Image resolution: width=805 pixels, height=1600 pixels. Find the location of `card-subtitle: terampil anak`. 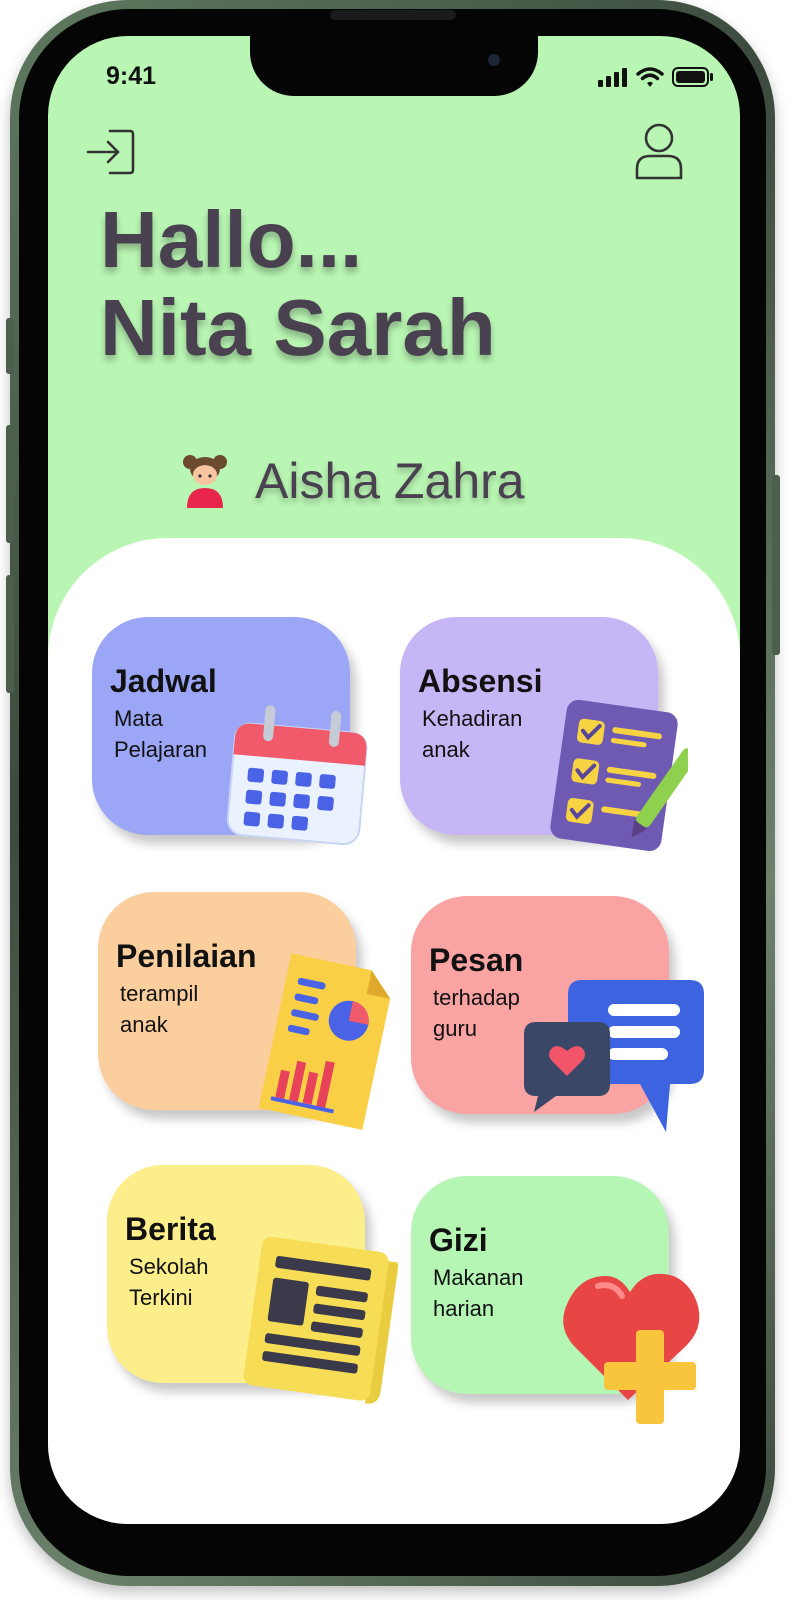

card-subtitle: terampil anak is located at coordinates (185, 1009).